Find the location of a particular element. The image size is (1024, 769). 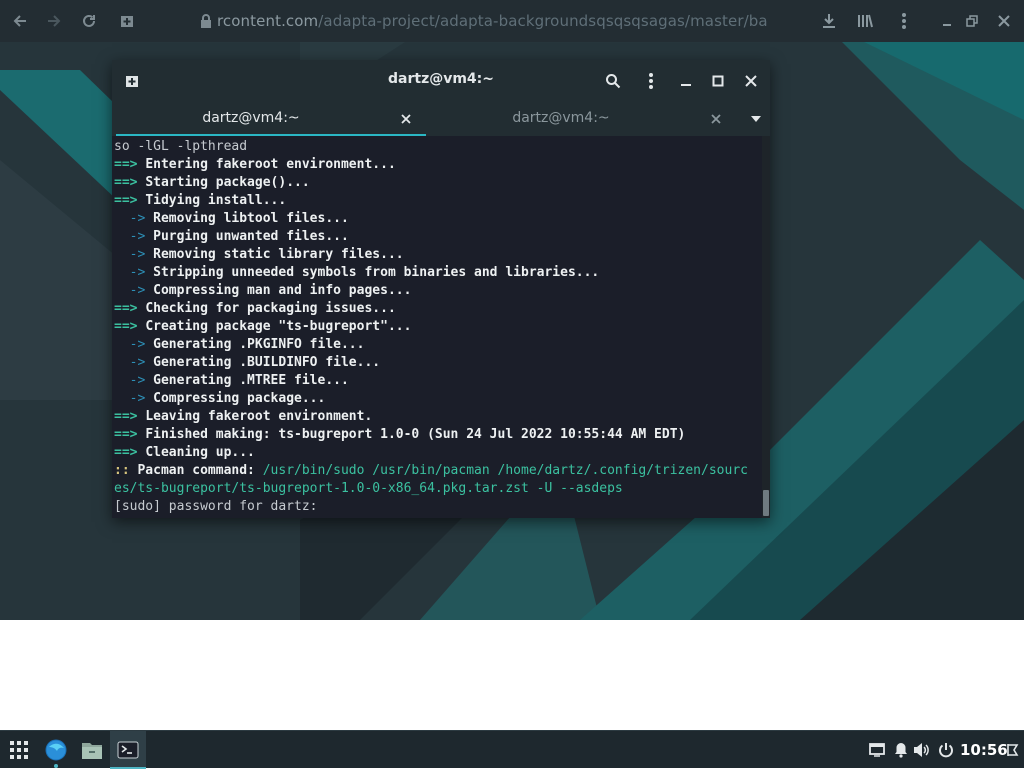

tab-bar: dartz@vm4:~ dartz@vm4:~ is located at coordinates (441, 119).